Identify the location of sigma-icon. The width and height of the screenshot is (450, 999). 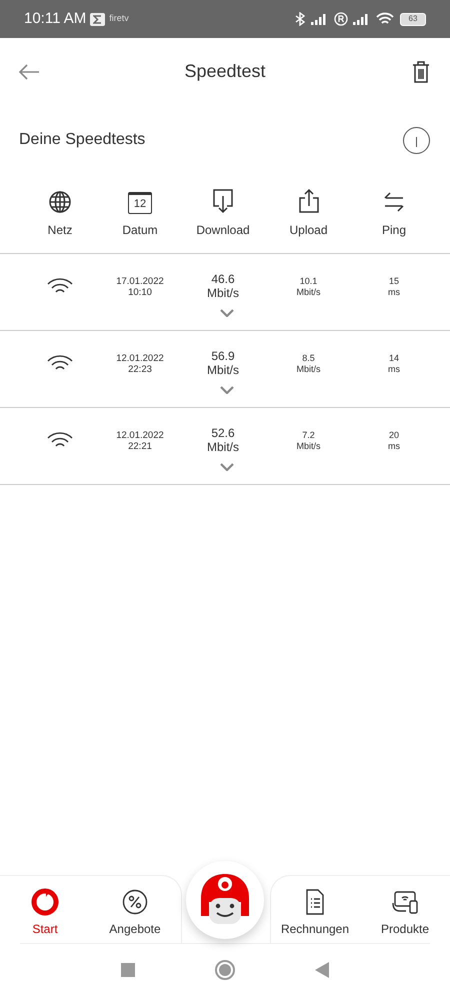
(98, 19).